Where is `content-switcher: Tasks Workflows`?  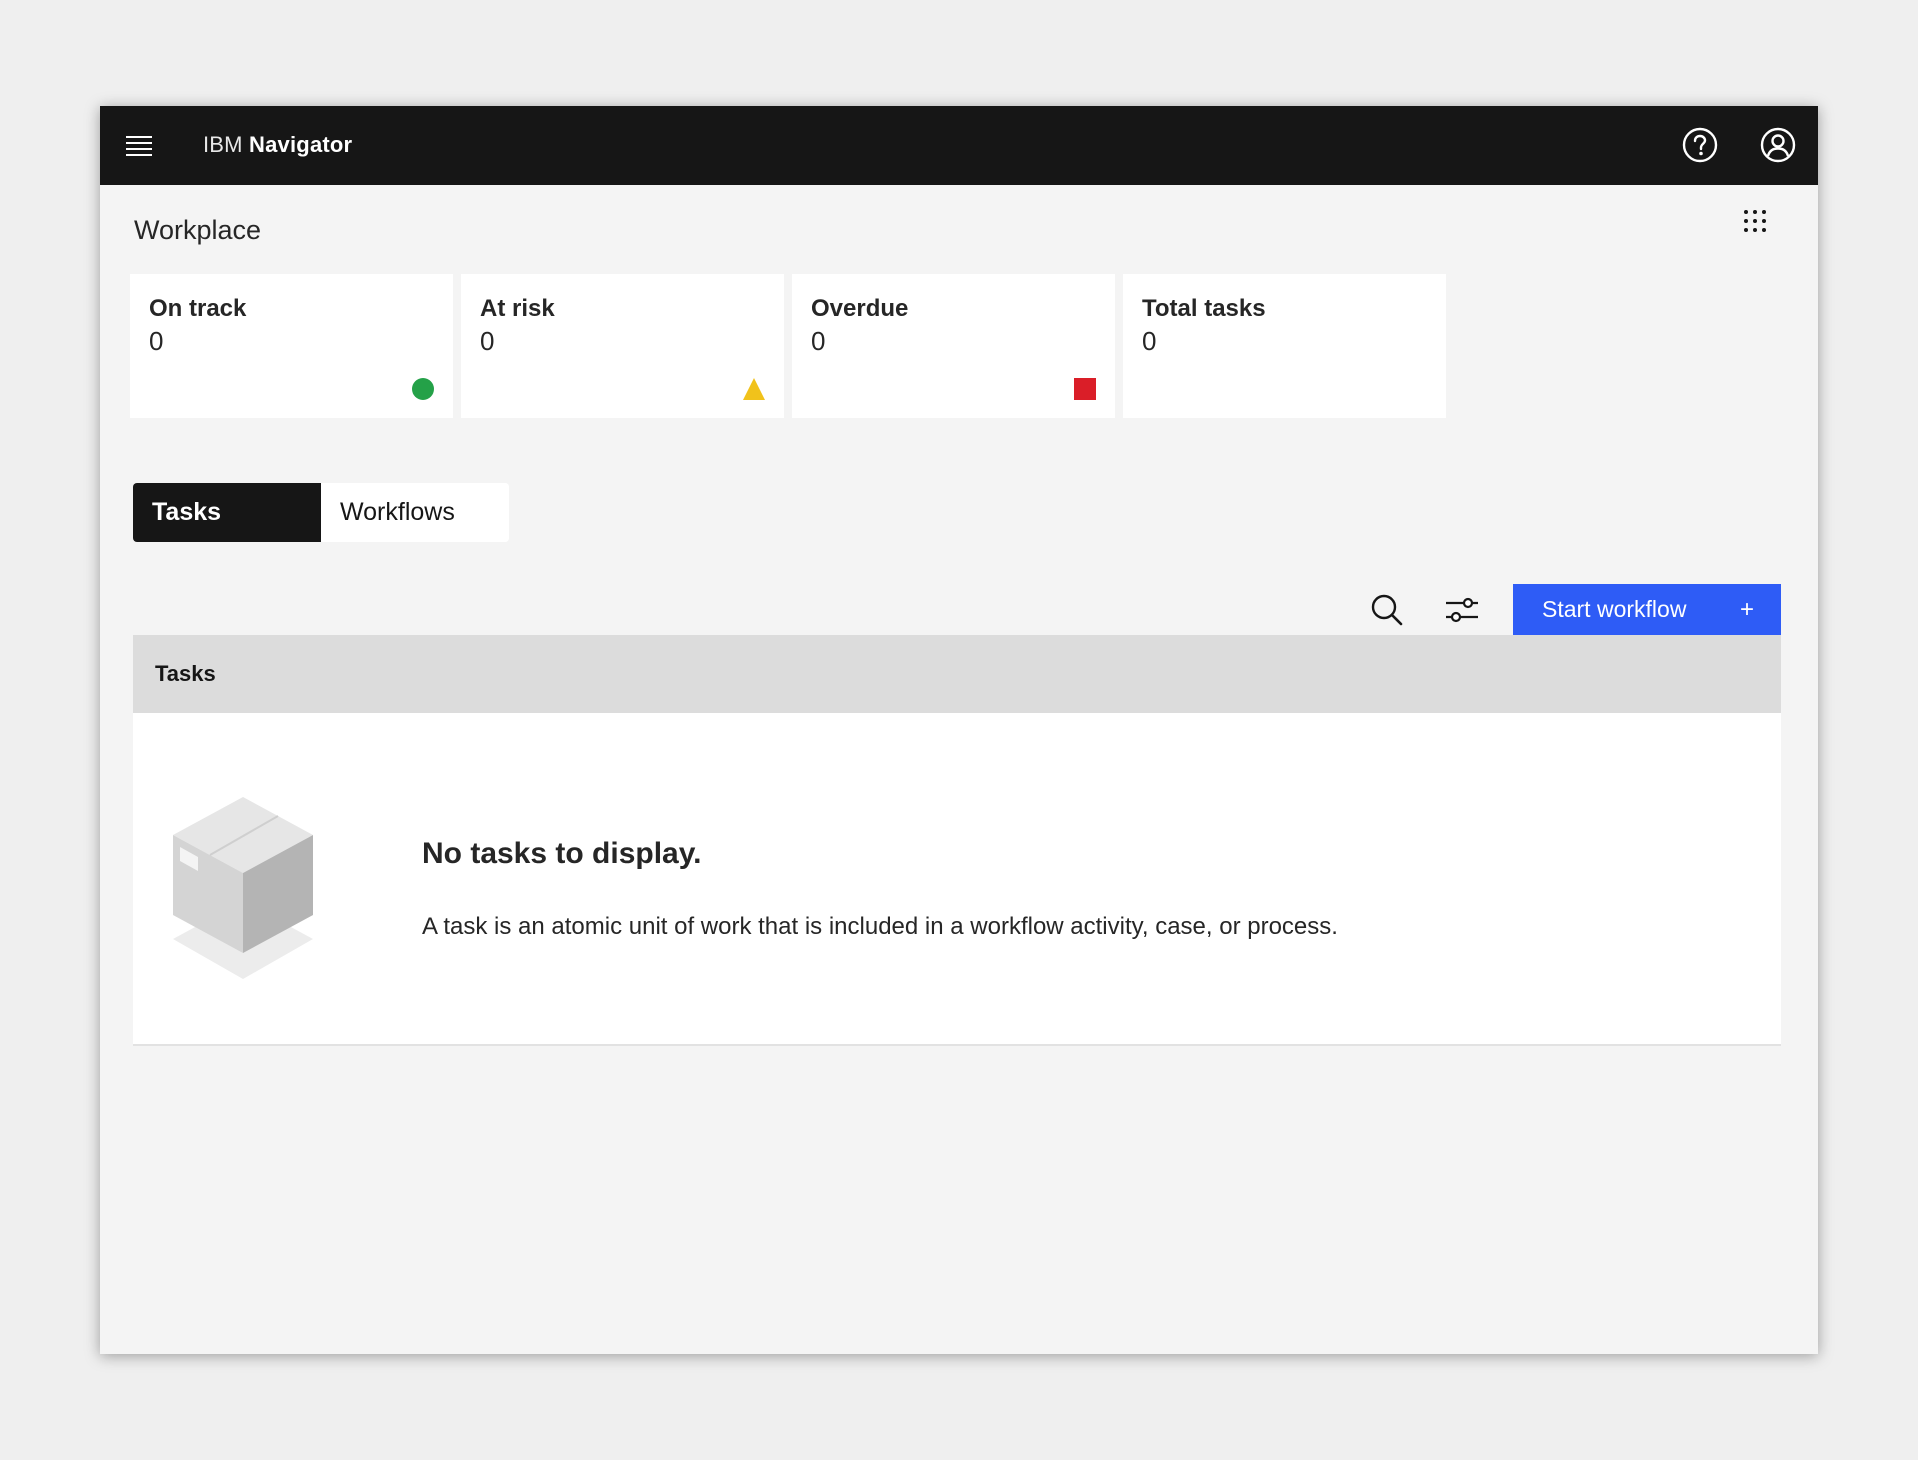 content-switcher: Tasks Workflows is located at coordinates (321, 512).